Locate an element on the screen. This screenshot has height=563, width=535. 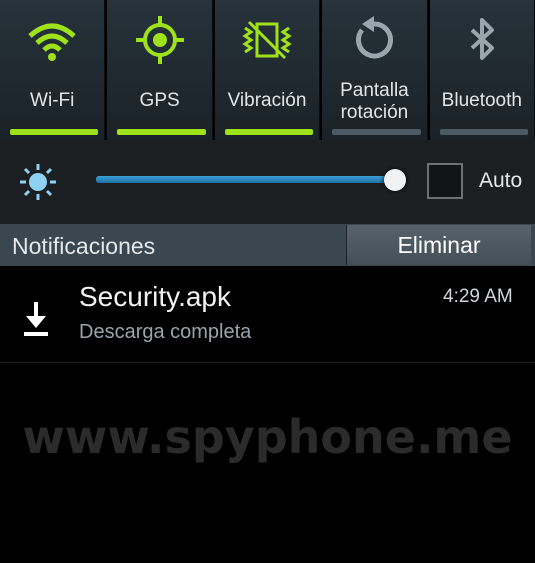
brightness-icon is located at coordinates (38, 182).